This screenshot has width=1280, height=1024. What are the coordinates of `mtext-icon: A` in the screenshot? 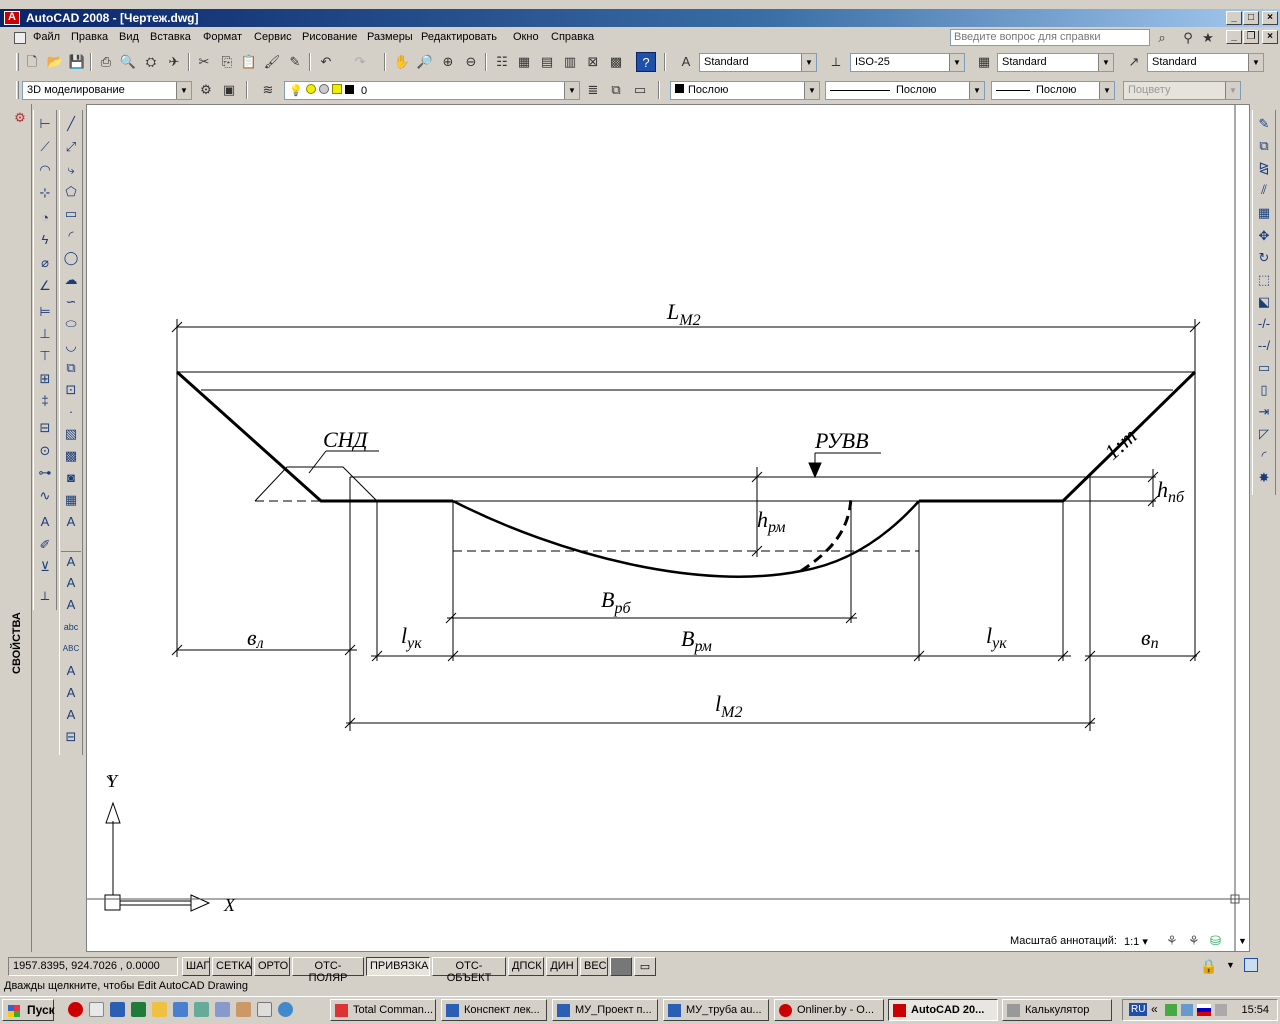 It's located at (71, 522).